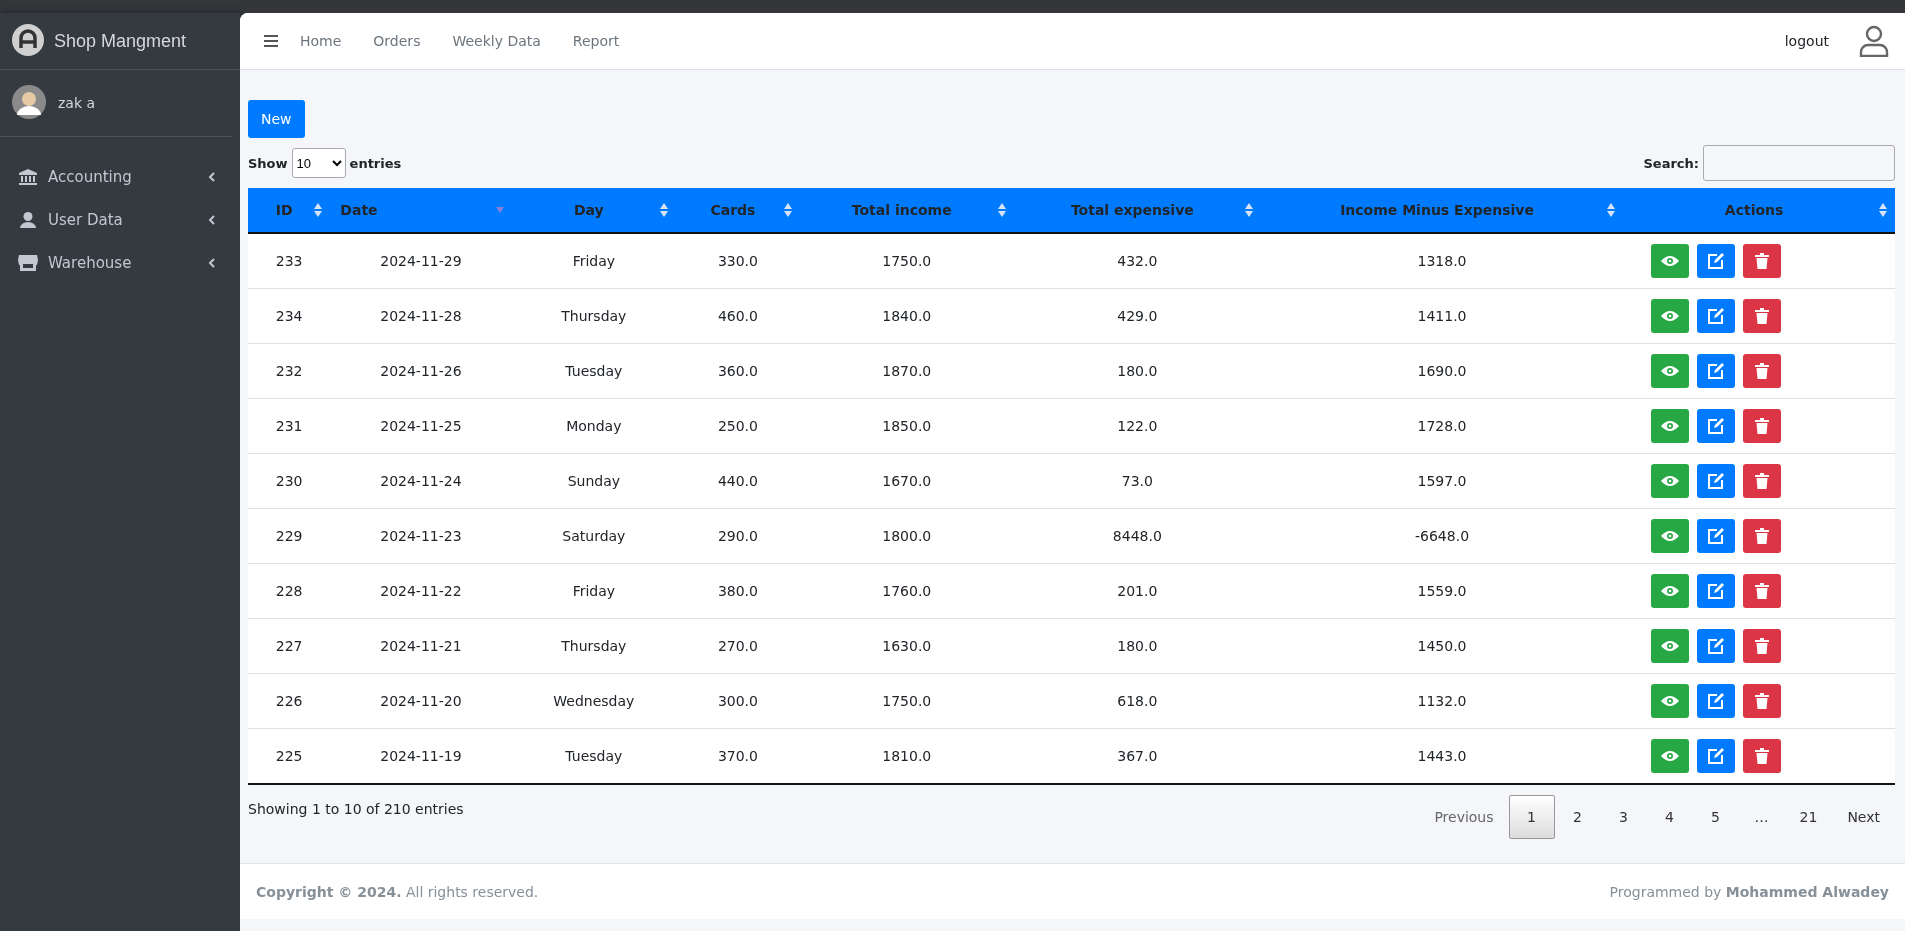  Describe the element at coordinates (738, 591) in the screenshot. I see `table-cell: 380.0` at that location.